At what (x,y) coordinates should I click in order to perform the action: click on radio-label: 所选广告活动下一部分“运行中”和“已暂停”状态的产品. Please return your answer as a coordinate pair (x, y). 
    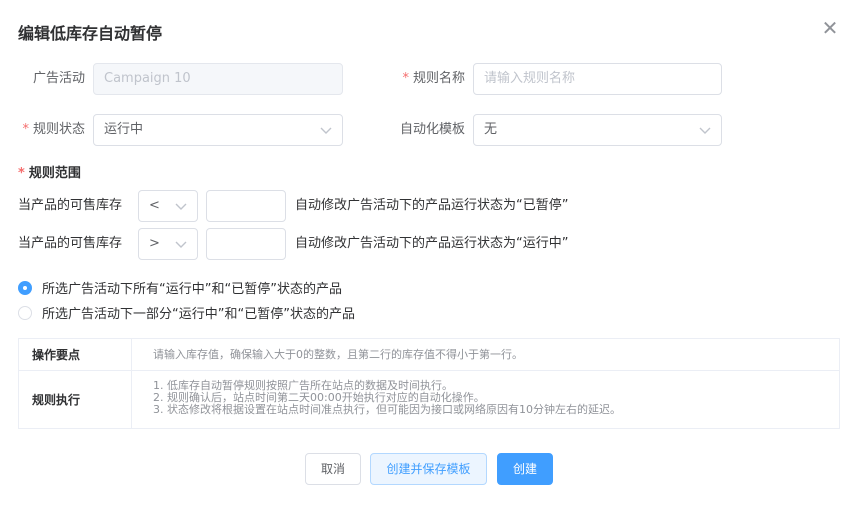
    Looking at the image, I should click on (198, 314).